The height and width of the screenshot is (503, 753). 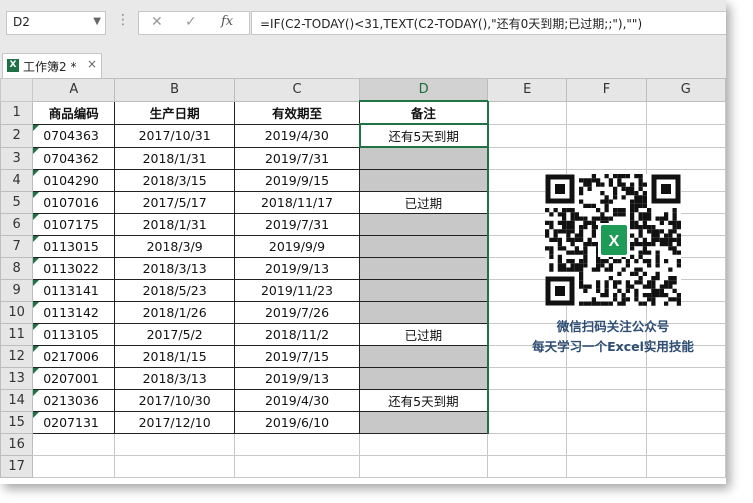 I want to click on row-header: 11, so click(x=17, y=334).